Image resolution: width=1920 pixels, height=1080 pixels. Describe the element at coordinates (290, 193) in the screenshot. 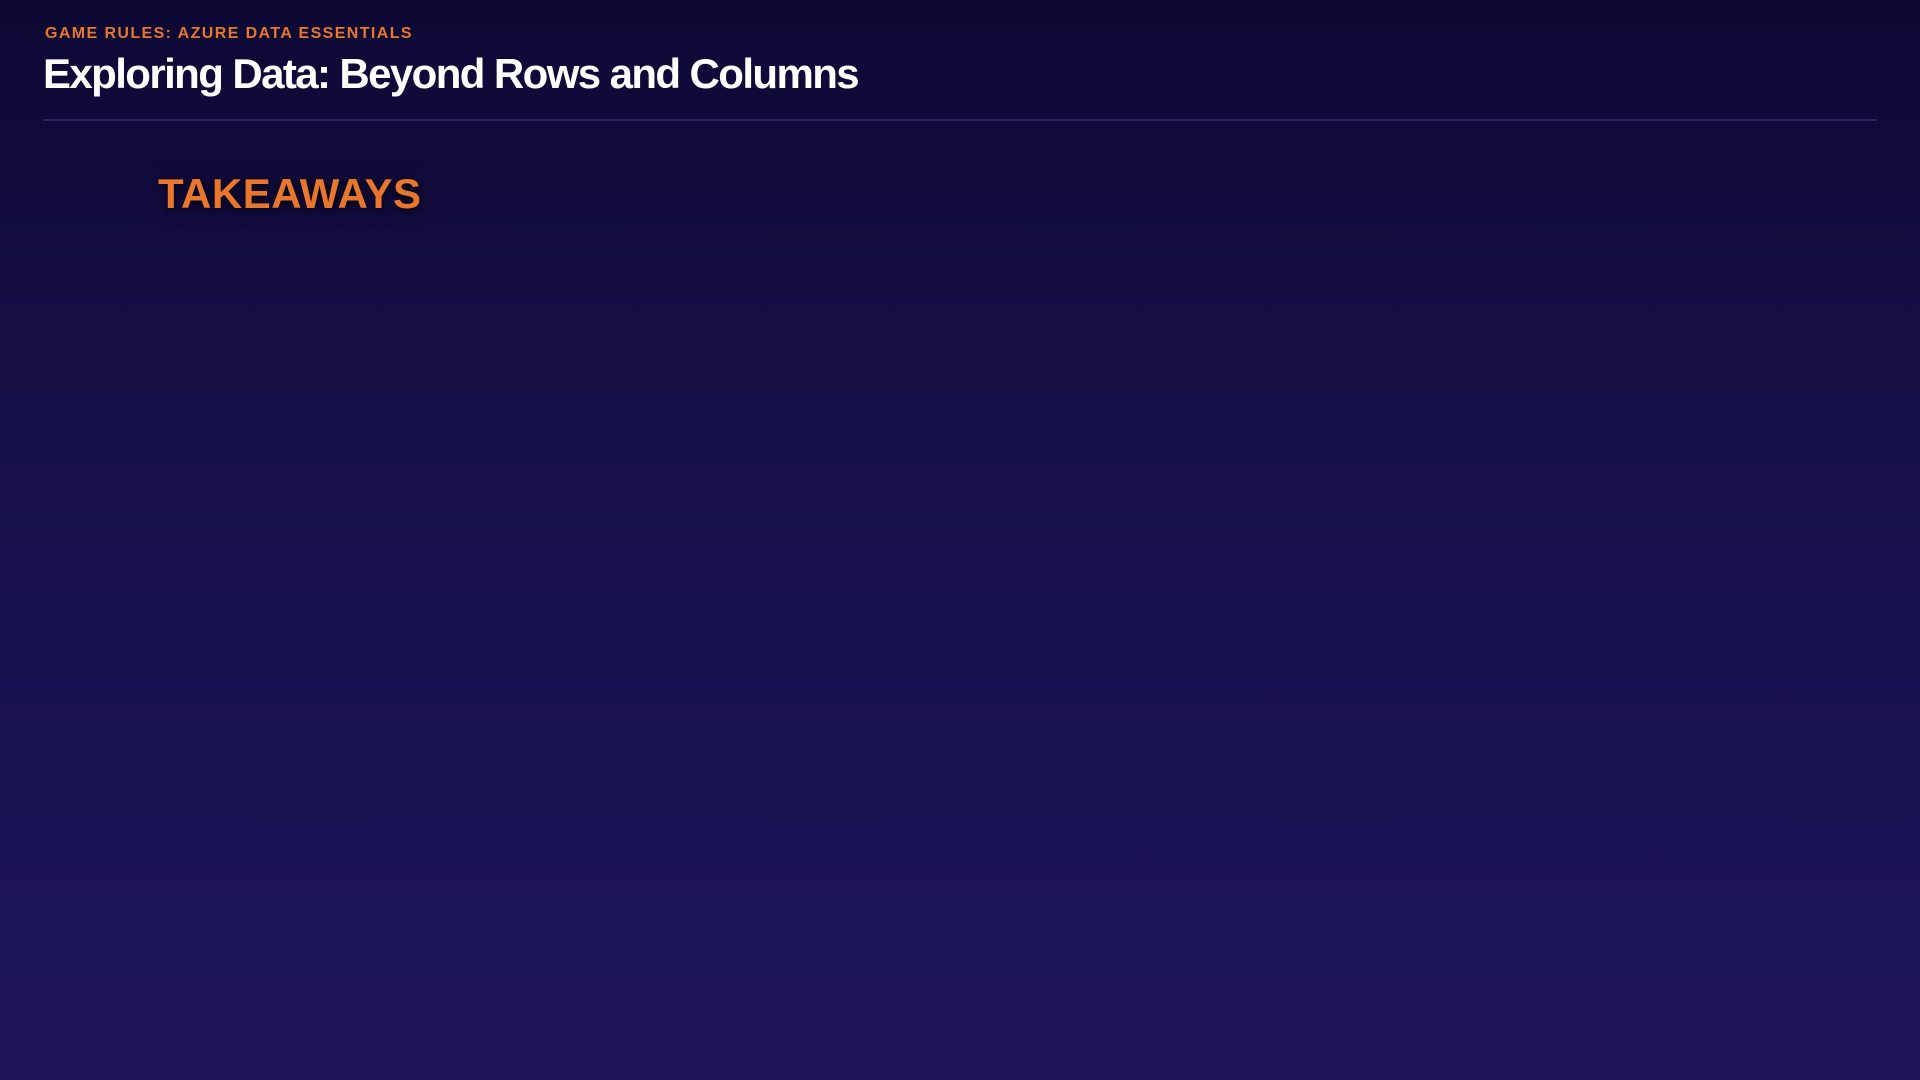

I see `takeaways-heading: TAKEAWAYS` at that location.